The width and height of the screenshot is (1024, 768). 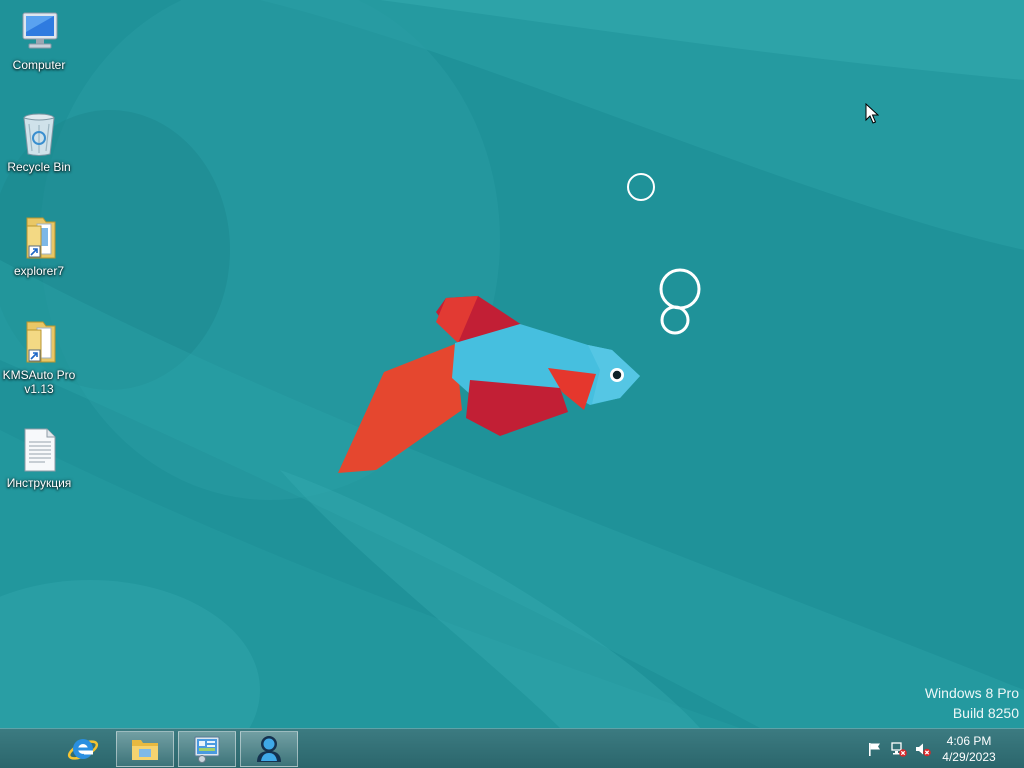 I want to click on desktop-icon-recycle-bin: Recycle Bin, so click(x=39, y=142).